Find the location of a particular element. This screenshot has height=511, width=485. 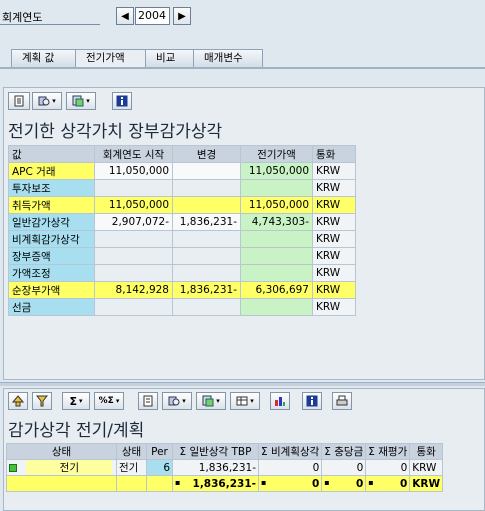

sum-dropdown-button: Σ ▾ is located at coordinates (76, 401).